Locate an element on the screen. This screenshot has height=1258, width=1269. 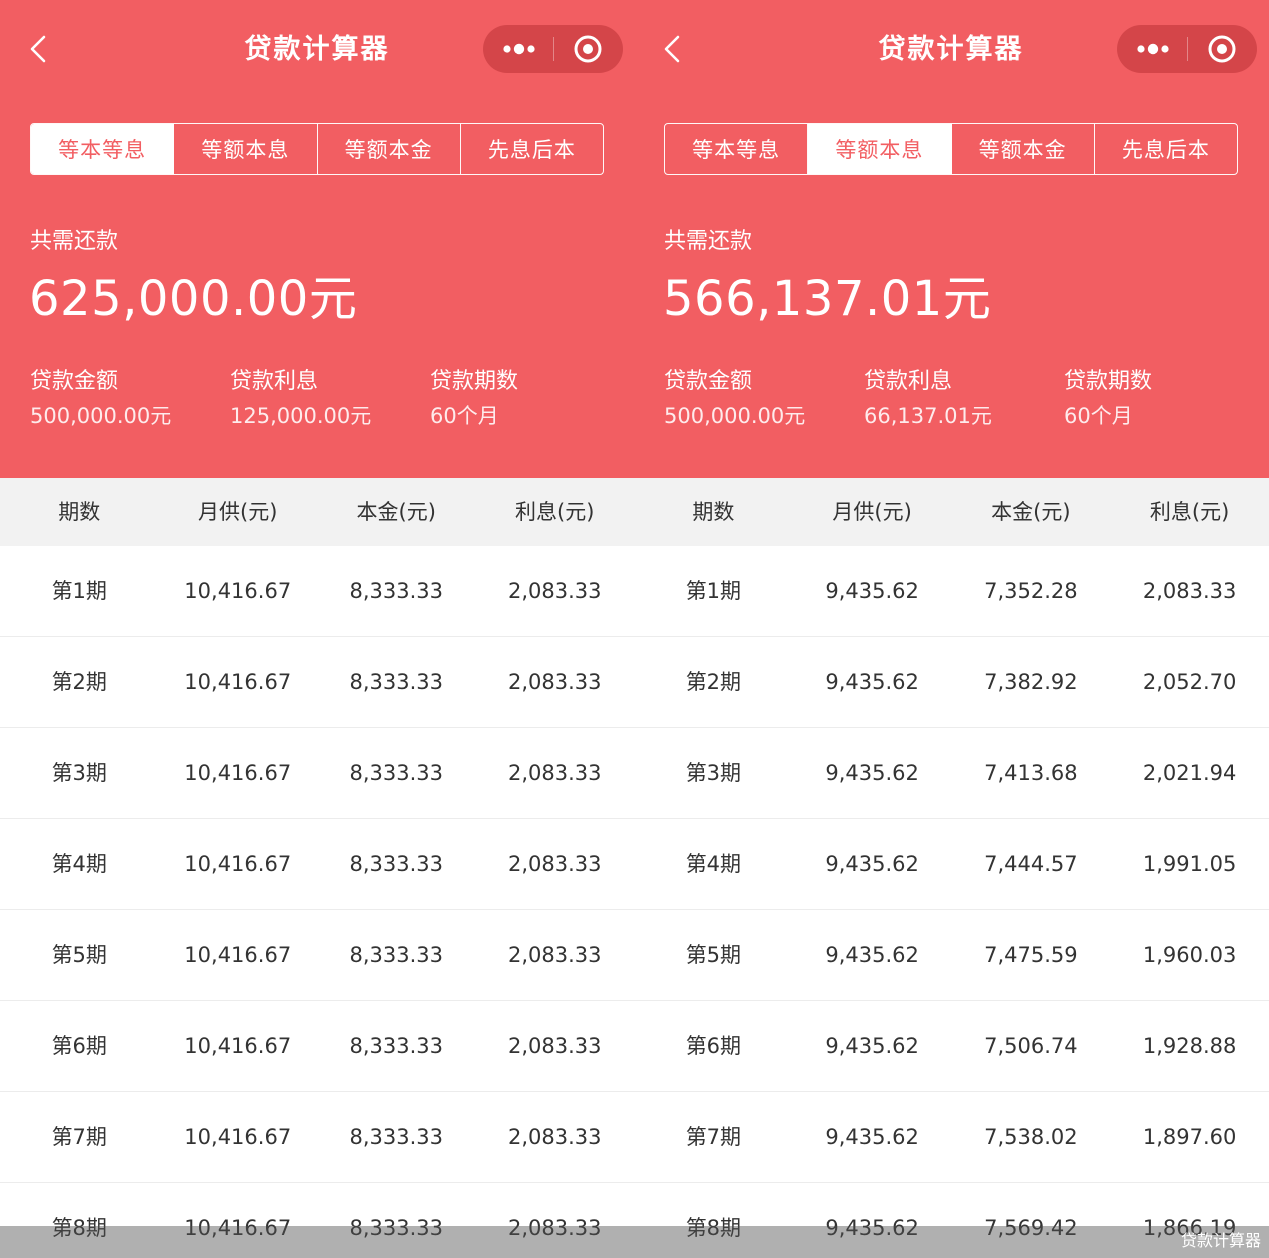
watermark-bar is located at coordinates (634, 1242).